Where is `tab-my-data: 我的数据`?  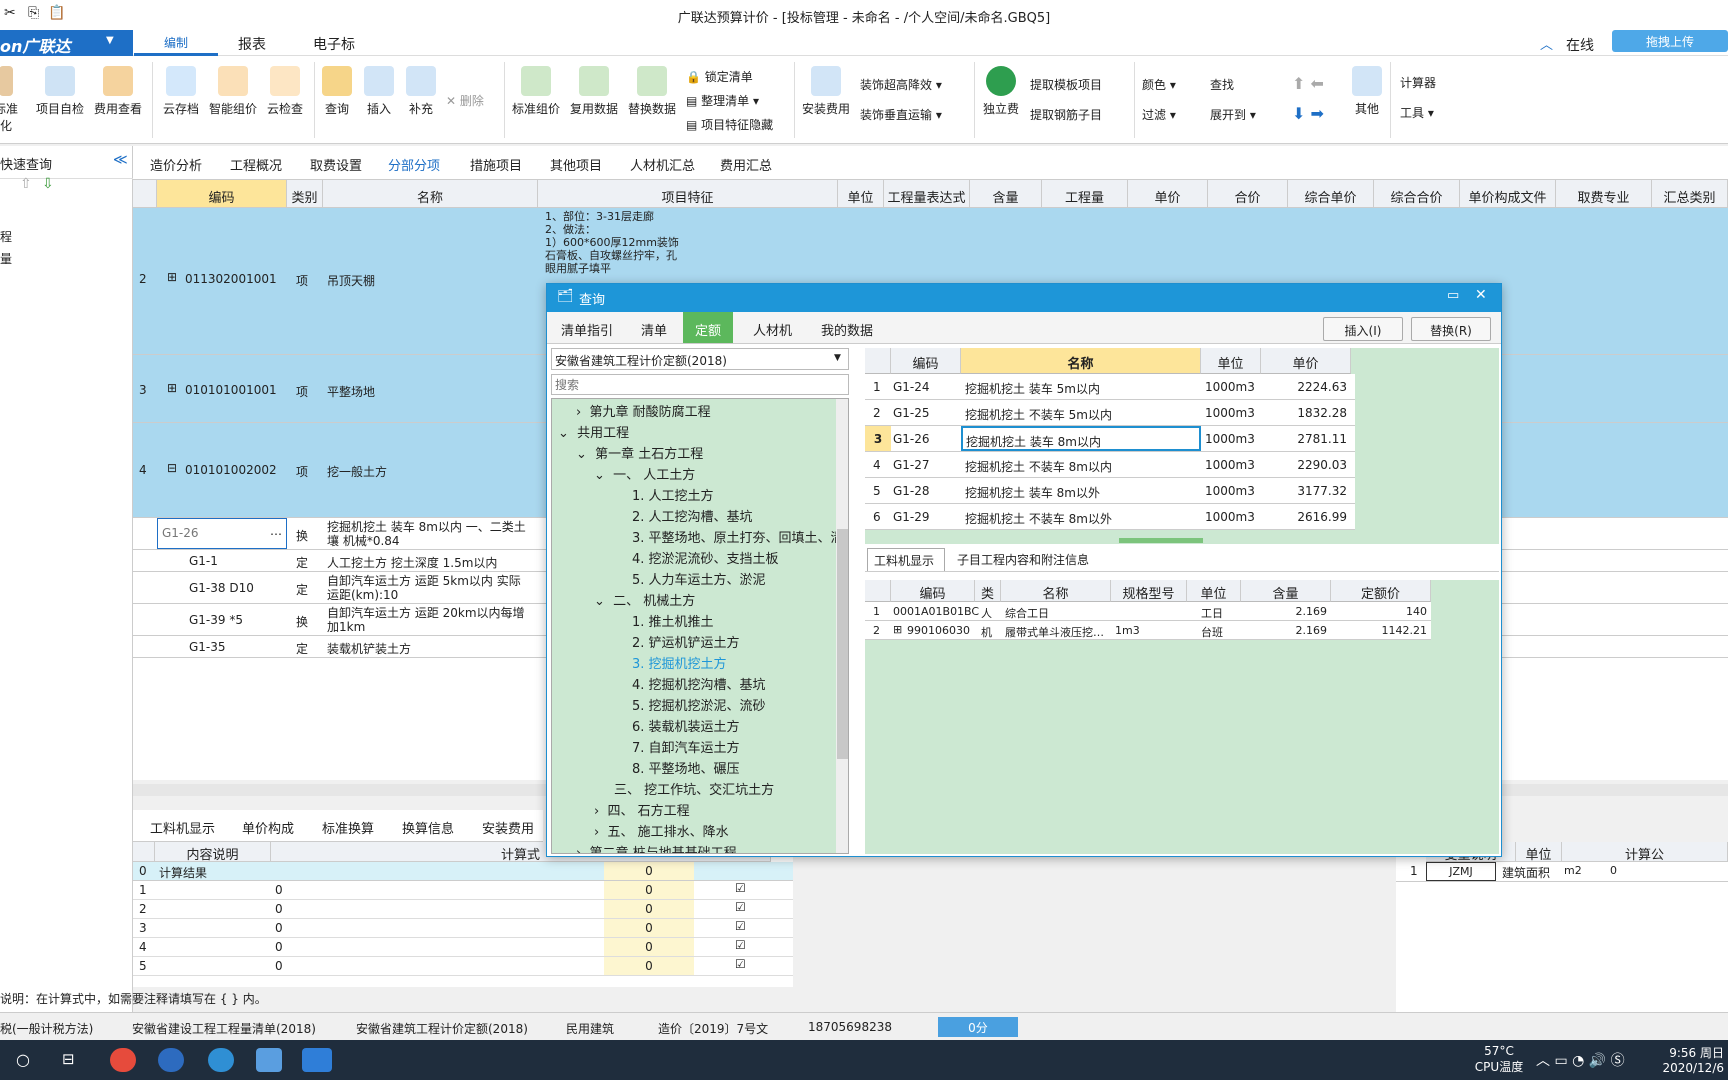 tab-my-data: 我的数据 is located at coordinates (847, 329).